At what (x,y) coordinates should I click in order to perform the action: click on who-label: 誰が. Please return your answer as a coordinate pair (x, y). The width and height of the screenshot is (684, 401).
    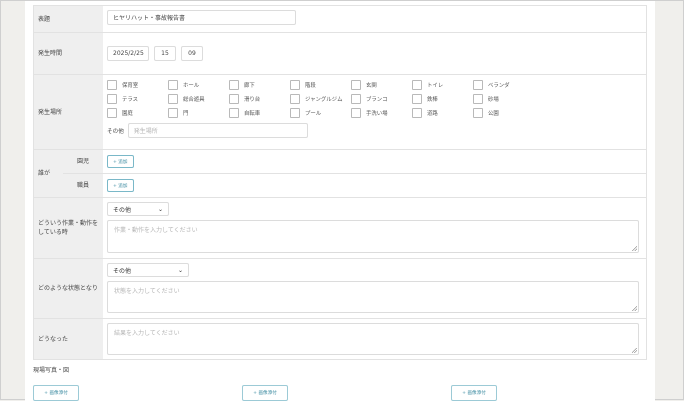
    Looking at the image, I should click on (48, 173).